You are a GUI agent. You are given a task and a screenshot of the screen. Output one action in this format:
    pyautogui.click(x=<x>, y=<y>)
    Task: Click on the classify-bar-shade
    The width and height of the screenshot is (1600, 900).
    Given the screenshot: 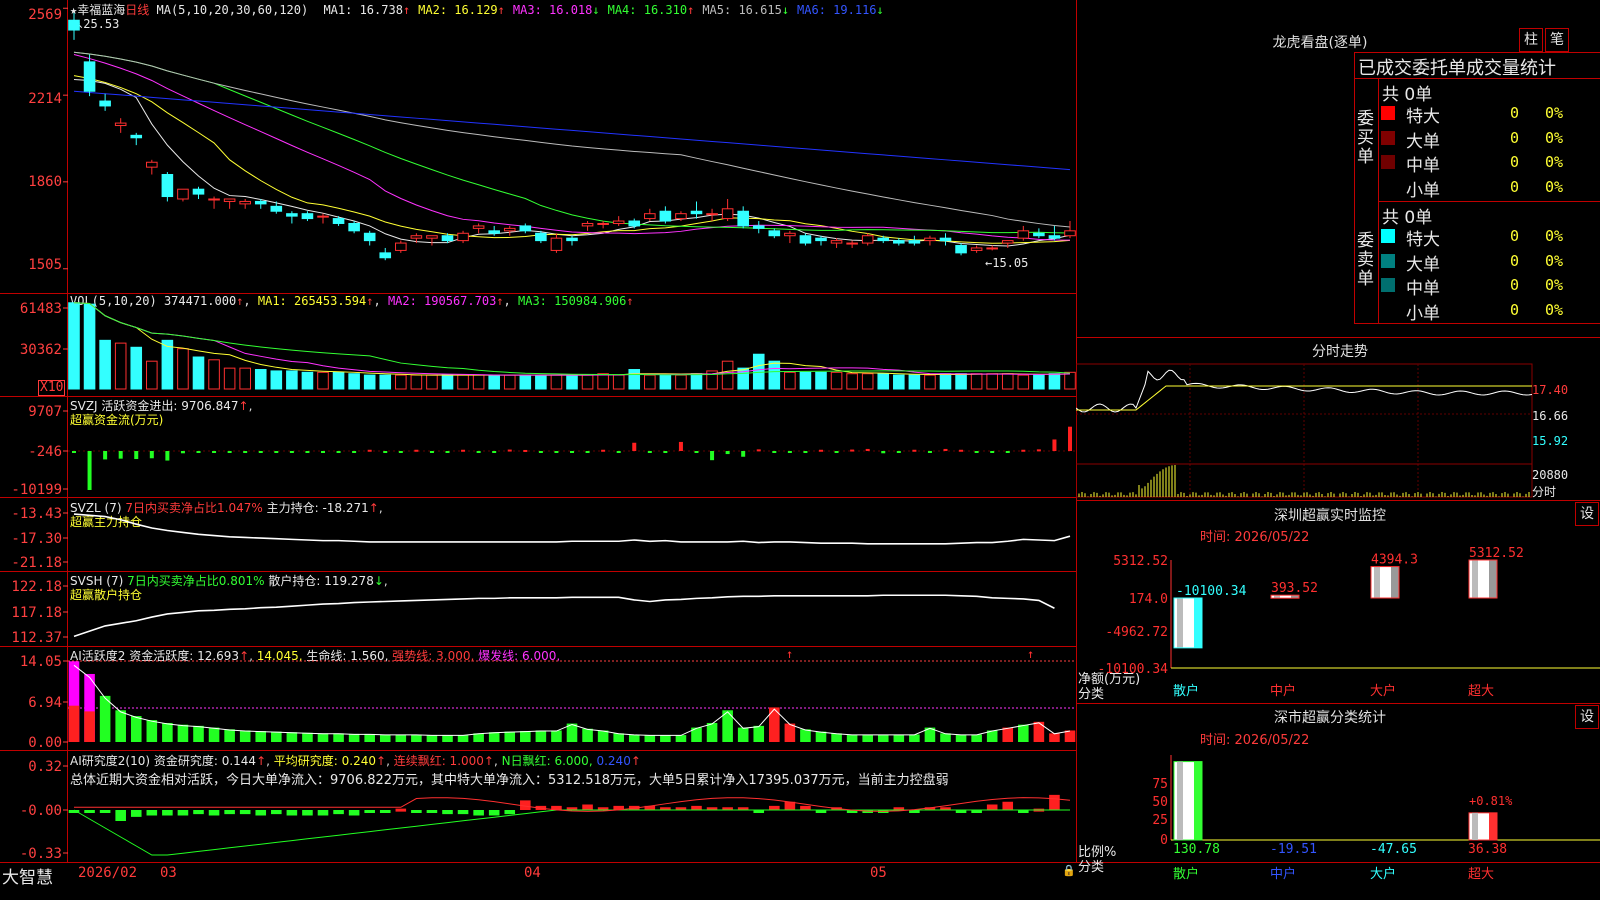 What is the action you would take?
    pyautogui.click(x=1493, y=826)
    